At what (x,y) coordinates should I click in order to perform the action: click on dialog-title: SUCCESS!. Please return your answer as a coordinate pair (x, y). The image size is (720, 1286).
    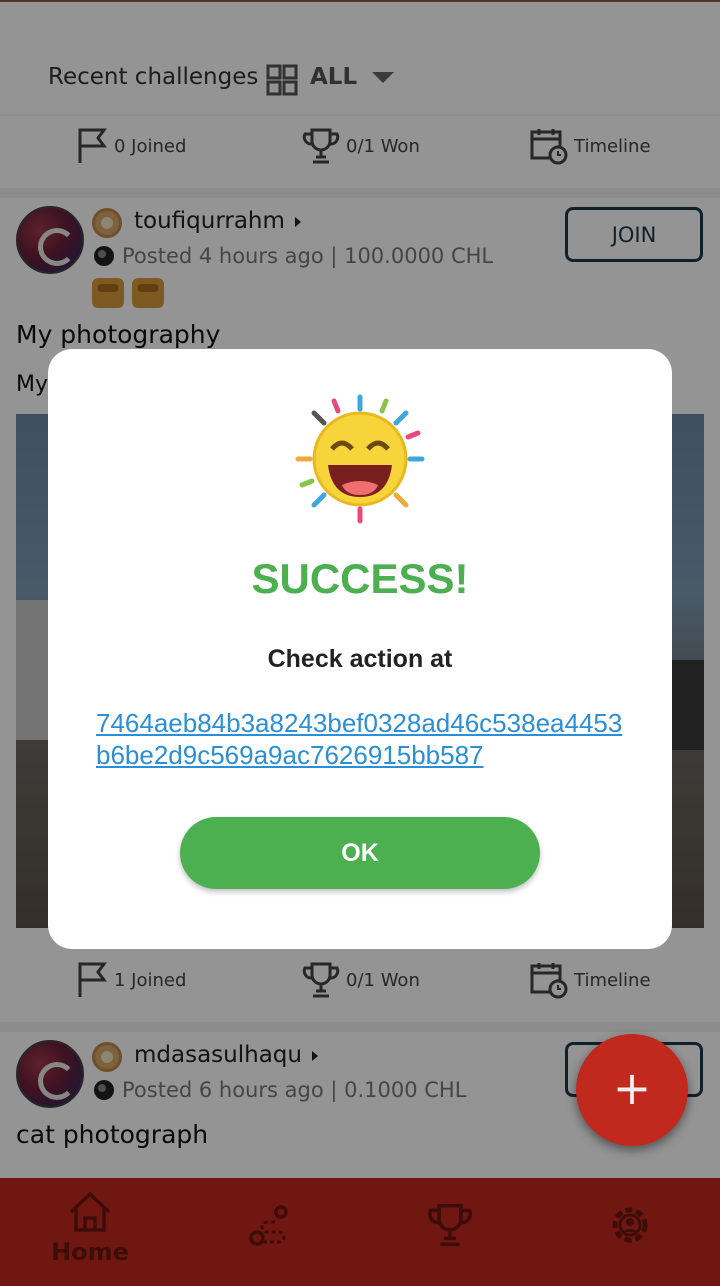
    Looking at the image, I should click on (360, 578).